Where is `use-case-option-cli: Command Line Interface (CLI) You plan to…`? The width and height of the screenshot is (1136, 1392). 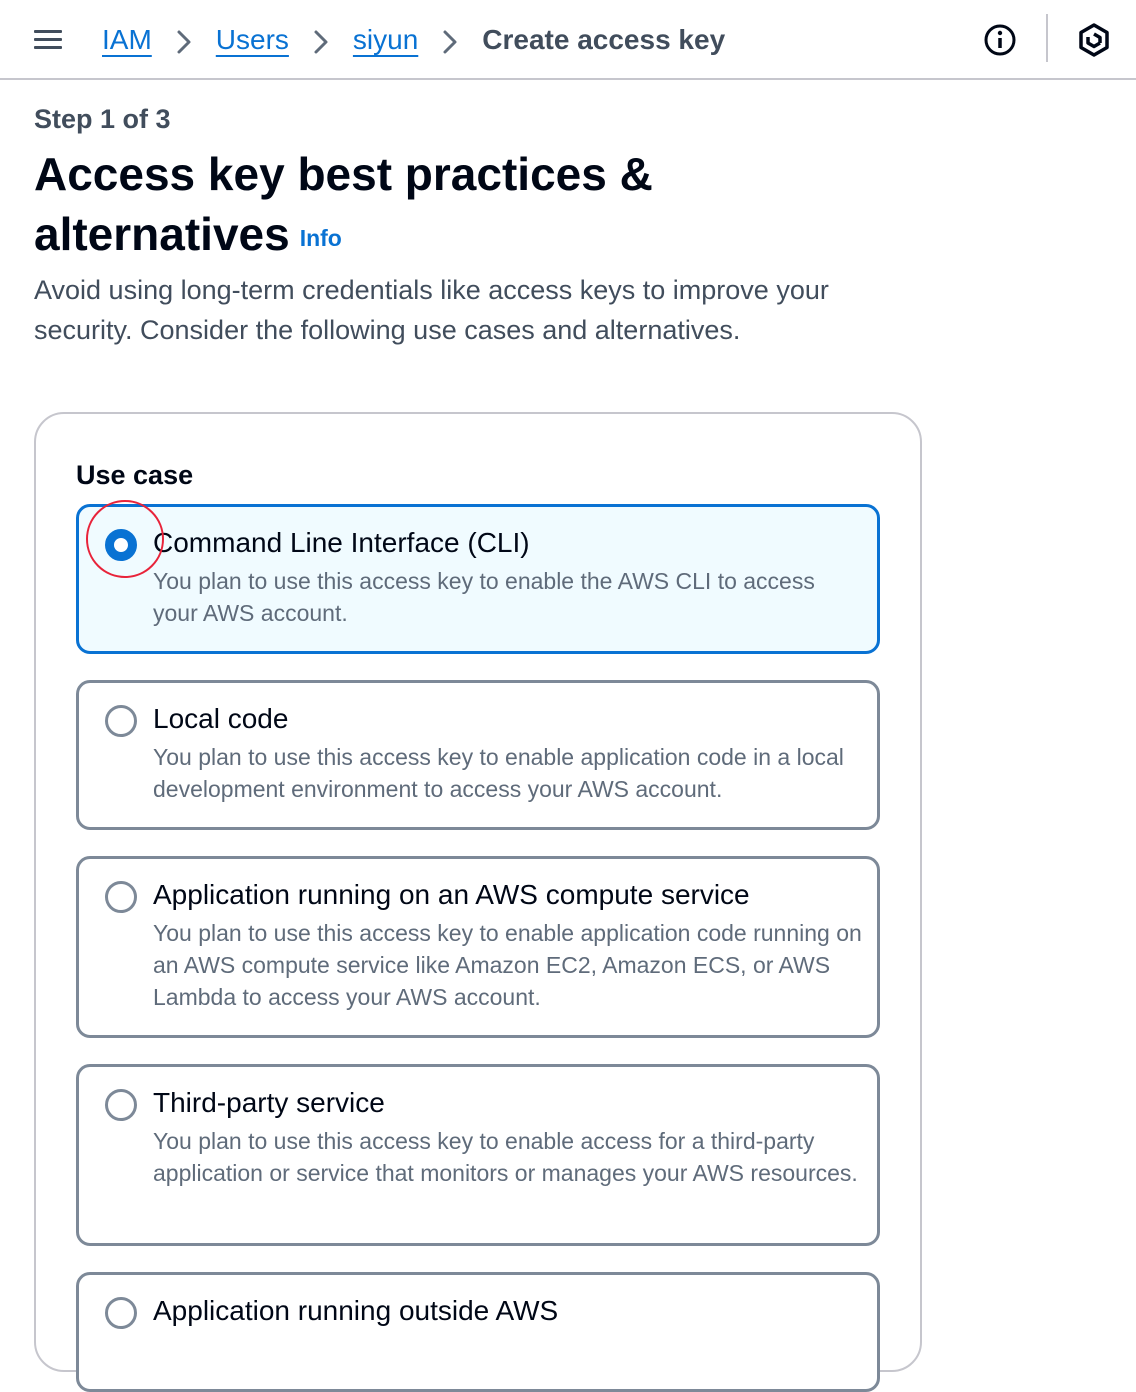 use-case-option-cli: Command Line Interface (CLI) You plan to… is located at coordinates (478, 579).